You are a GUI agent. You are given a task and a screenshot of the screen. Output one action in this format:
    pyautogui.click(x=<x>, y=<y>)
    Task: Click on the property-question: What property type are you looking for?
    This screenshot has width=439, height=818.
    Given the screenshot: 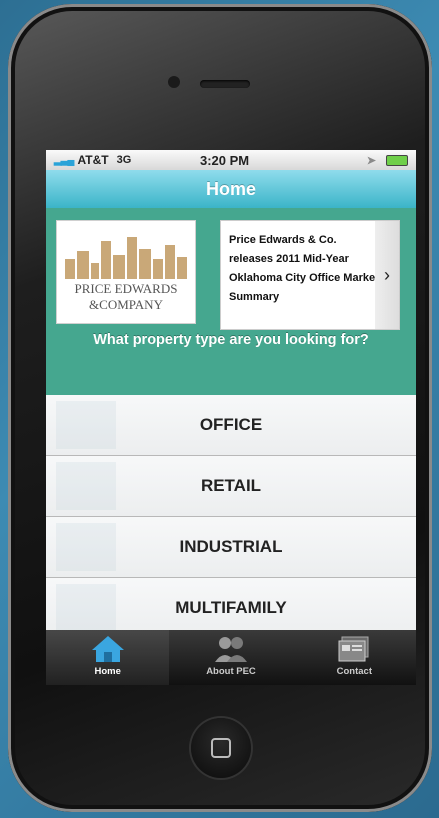 What is the action you would take?
    pyautogui.click(x=231, y=340)
    